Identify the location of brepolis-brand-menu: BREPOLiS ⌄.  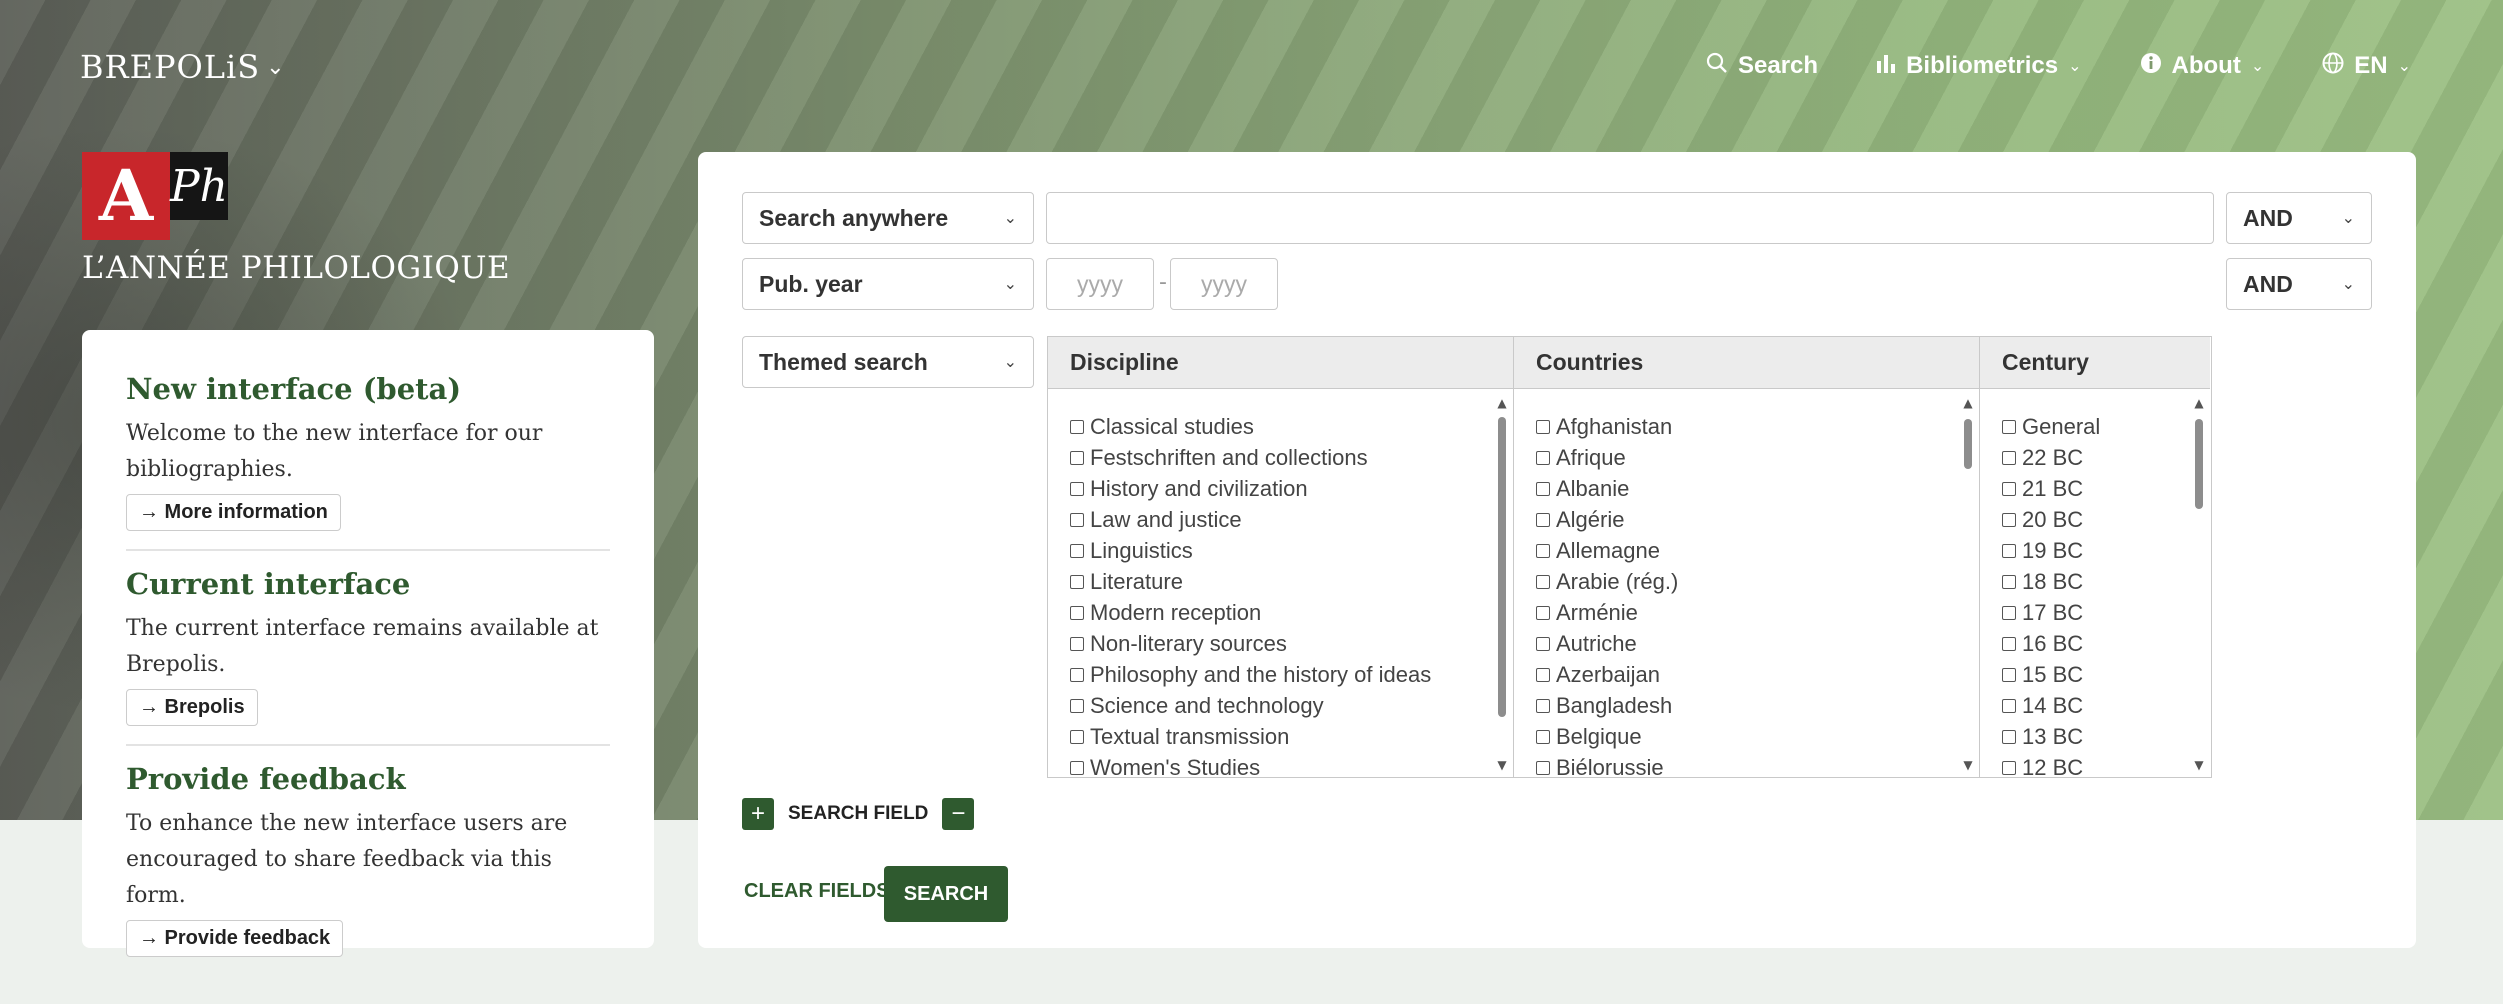
(183, 67).